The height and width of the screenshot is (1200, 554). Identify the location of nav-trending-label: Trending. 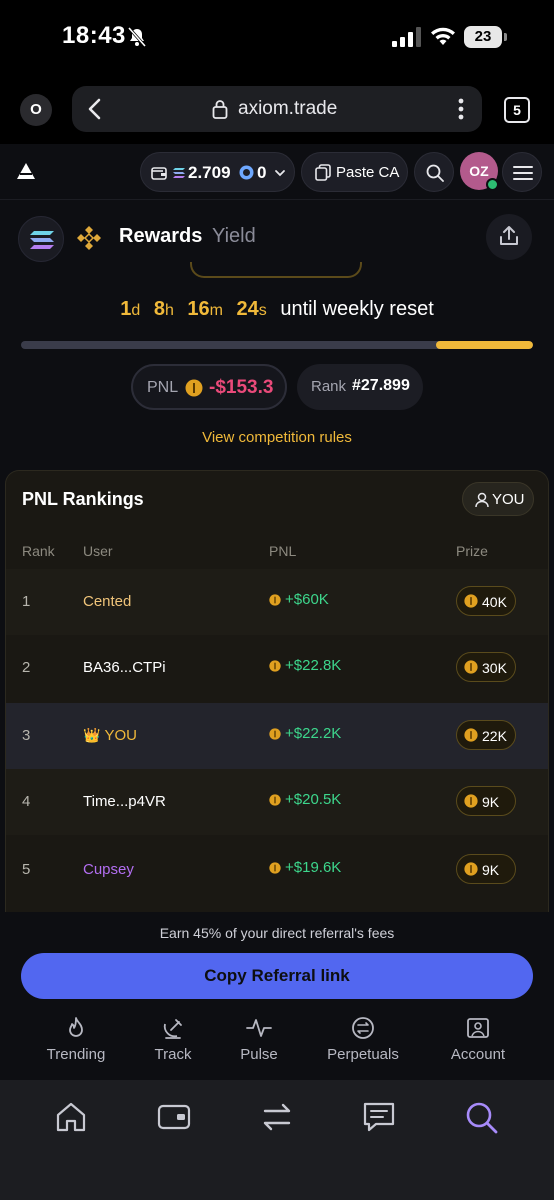
(76, 1054).